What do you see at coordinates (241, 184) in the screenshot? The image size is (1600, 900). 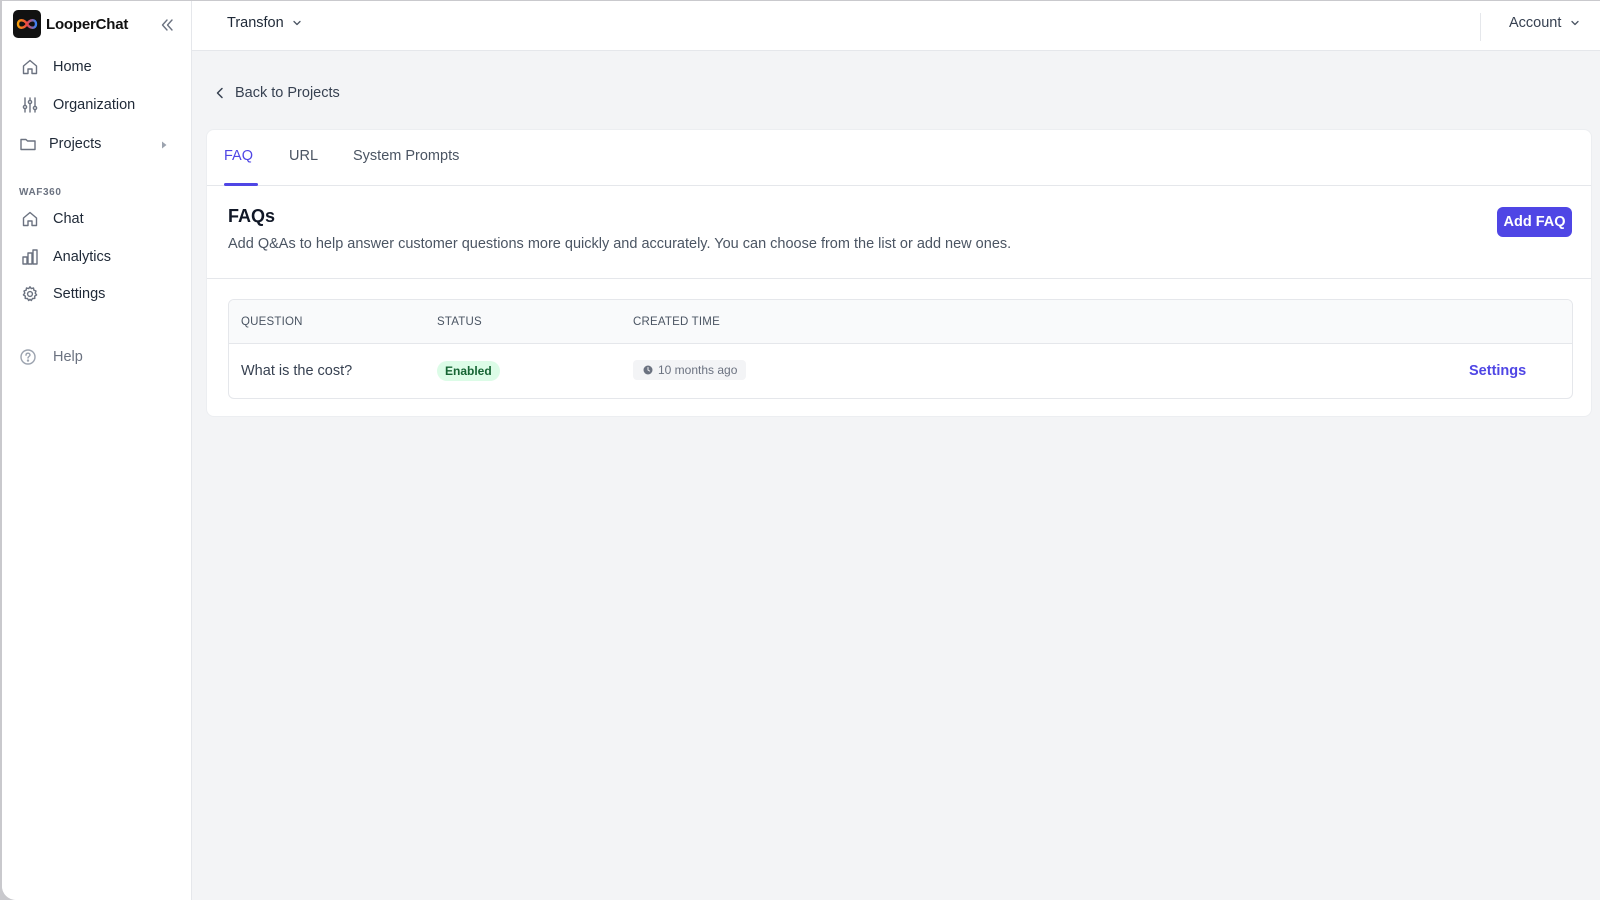 I see `active-tab-indicator` at bounding box center [241, 184].